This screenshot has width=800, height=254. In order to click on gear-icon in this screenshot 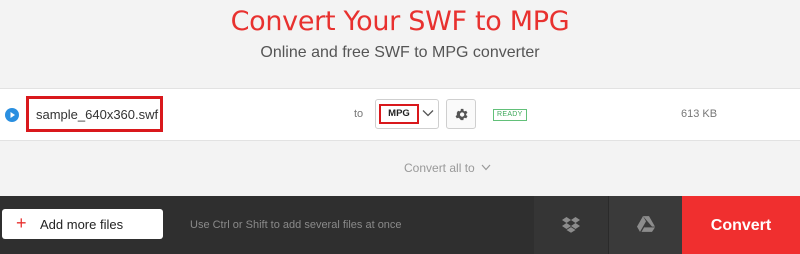, I will do `click(461, 114)`.